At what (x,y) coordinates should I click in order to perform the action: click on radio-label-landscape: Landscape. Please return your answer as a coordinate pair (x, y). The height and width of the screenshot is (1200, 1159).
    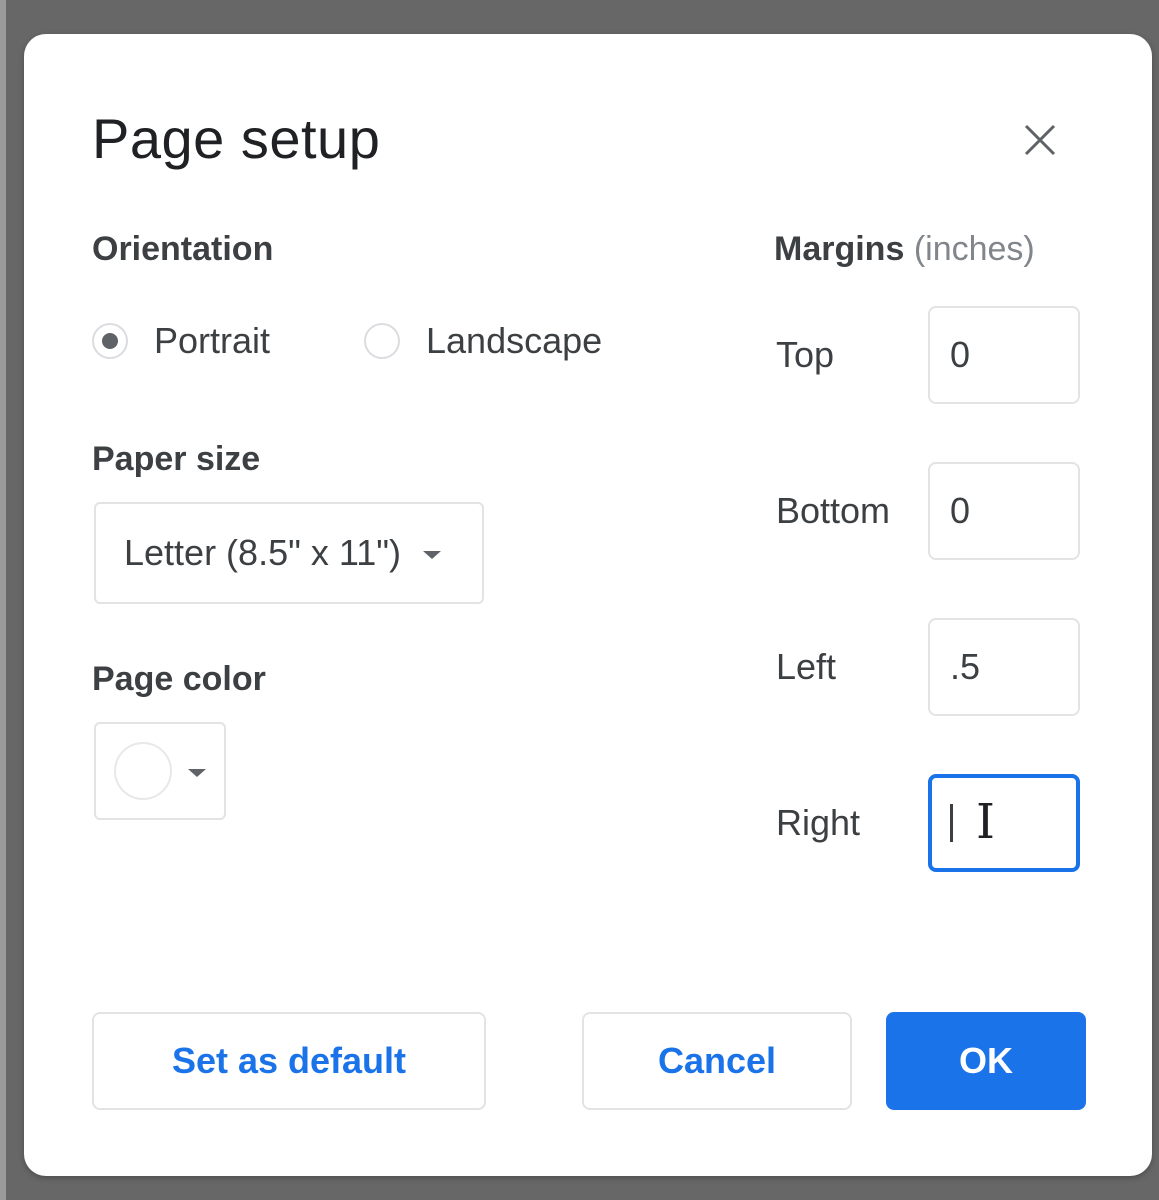
    Looking at the image, I should click on (514, 340).